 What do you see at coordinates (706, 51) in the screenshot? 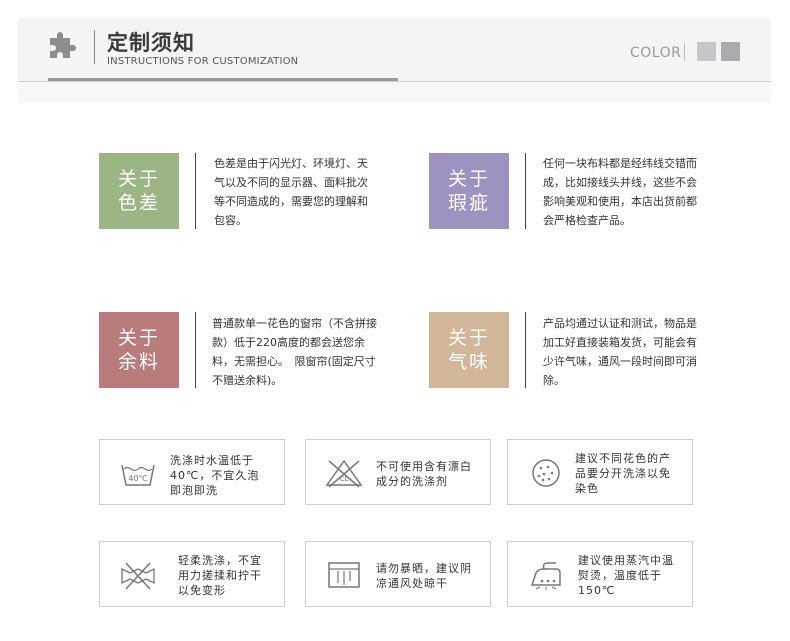
I see `color-swatch-light` at bounding box center [706, 51].